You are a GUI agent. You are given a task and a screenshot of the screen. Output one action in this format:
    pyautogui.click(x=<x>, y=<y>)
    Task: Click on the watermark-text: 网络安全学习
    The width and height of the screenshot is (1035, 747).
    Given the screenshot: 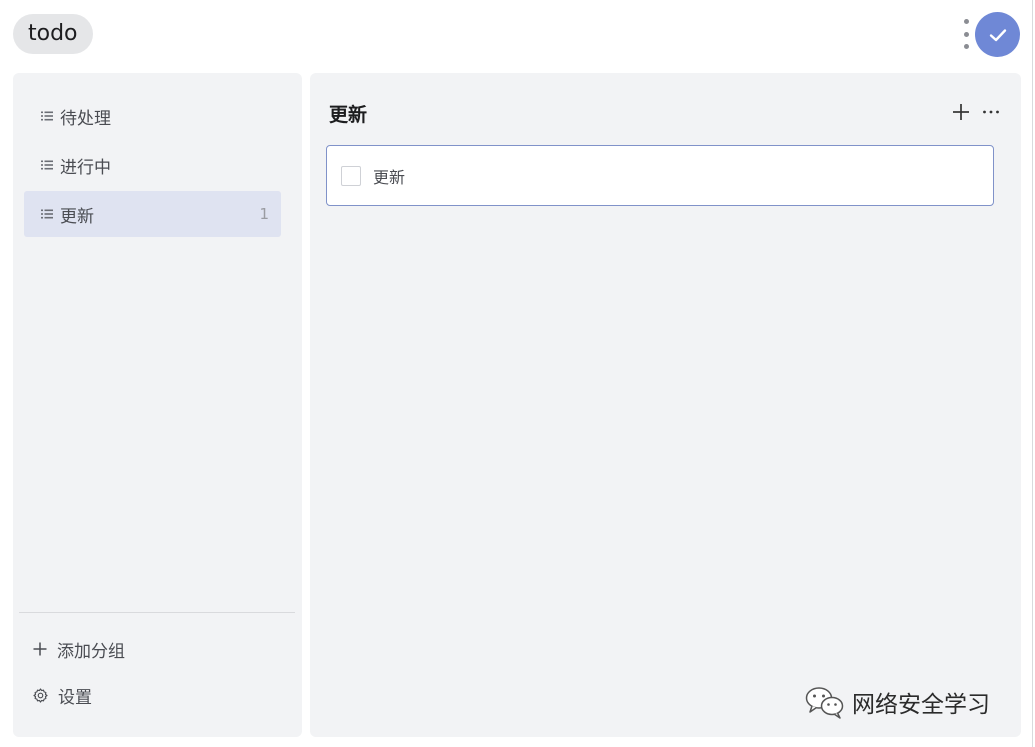 What is the action you would take?
    pyautogui.click(x=921, y=705)
    